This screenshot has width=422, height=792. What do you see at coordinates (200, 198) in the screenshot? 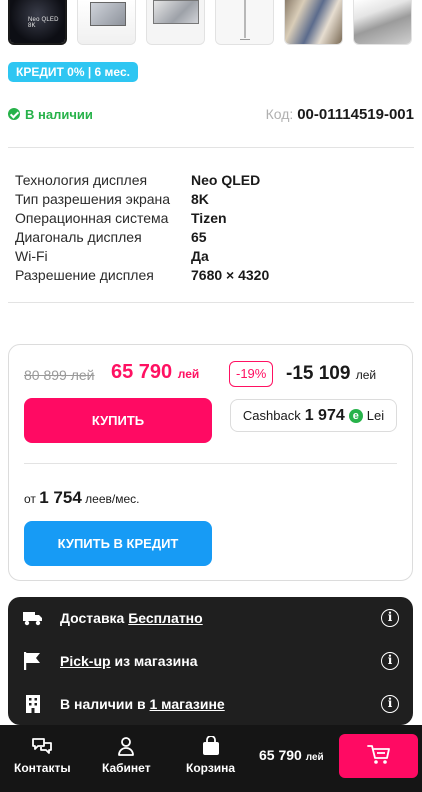
I see `spec-value: 8K` at bounding box center [200, 198].